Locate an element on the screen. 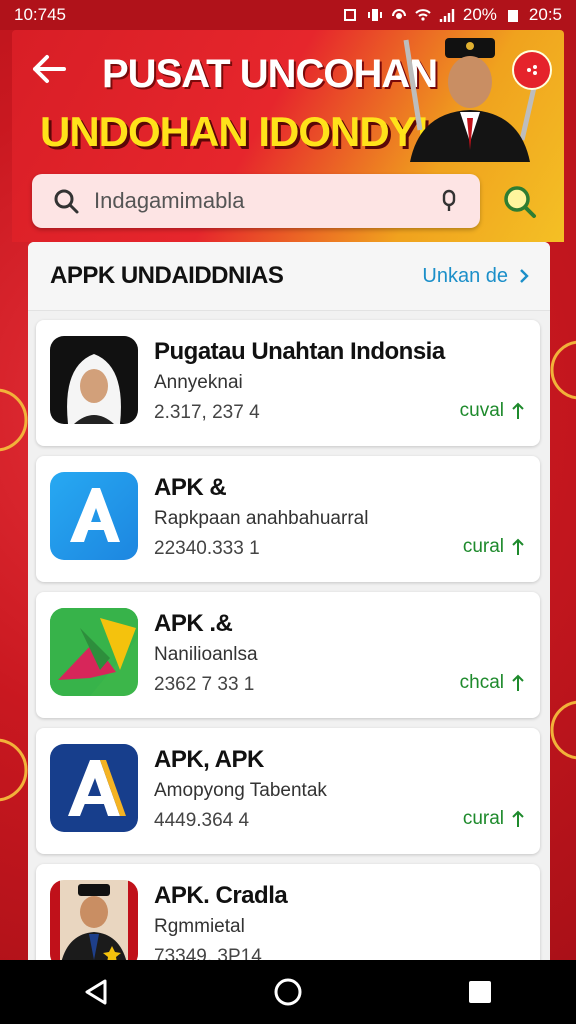  app-download-count: 4449.364 4 is located at coordinates (202, 820).